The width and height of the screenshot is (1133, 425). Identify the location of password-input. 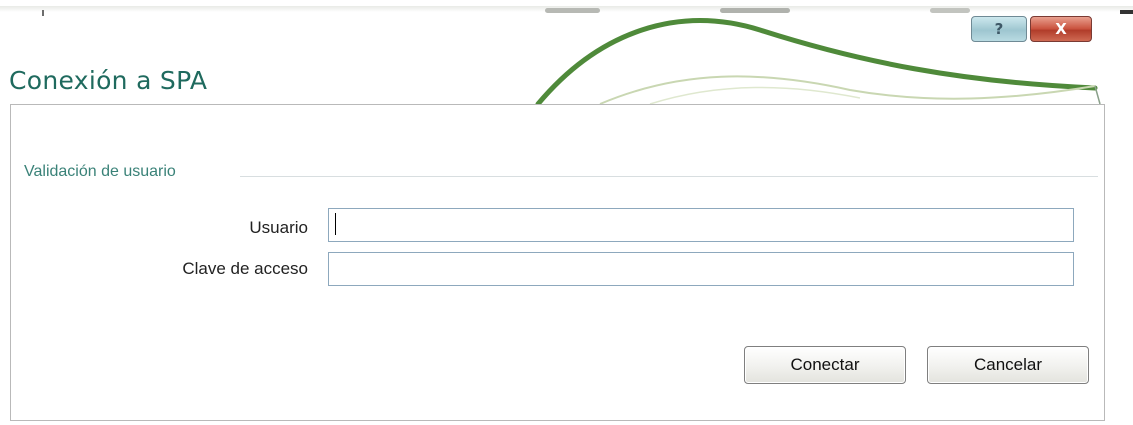
(701, 269).